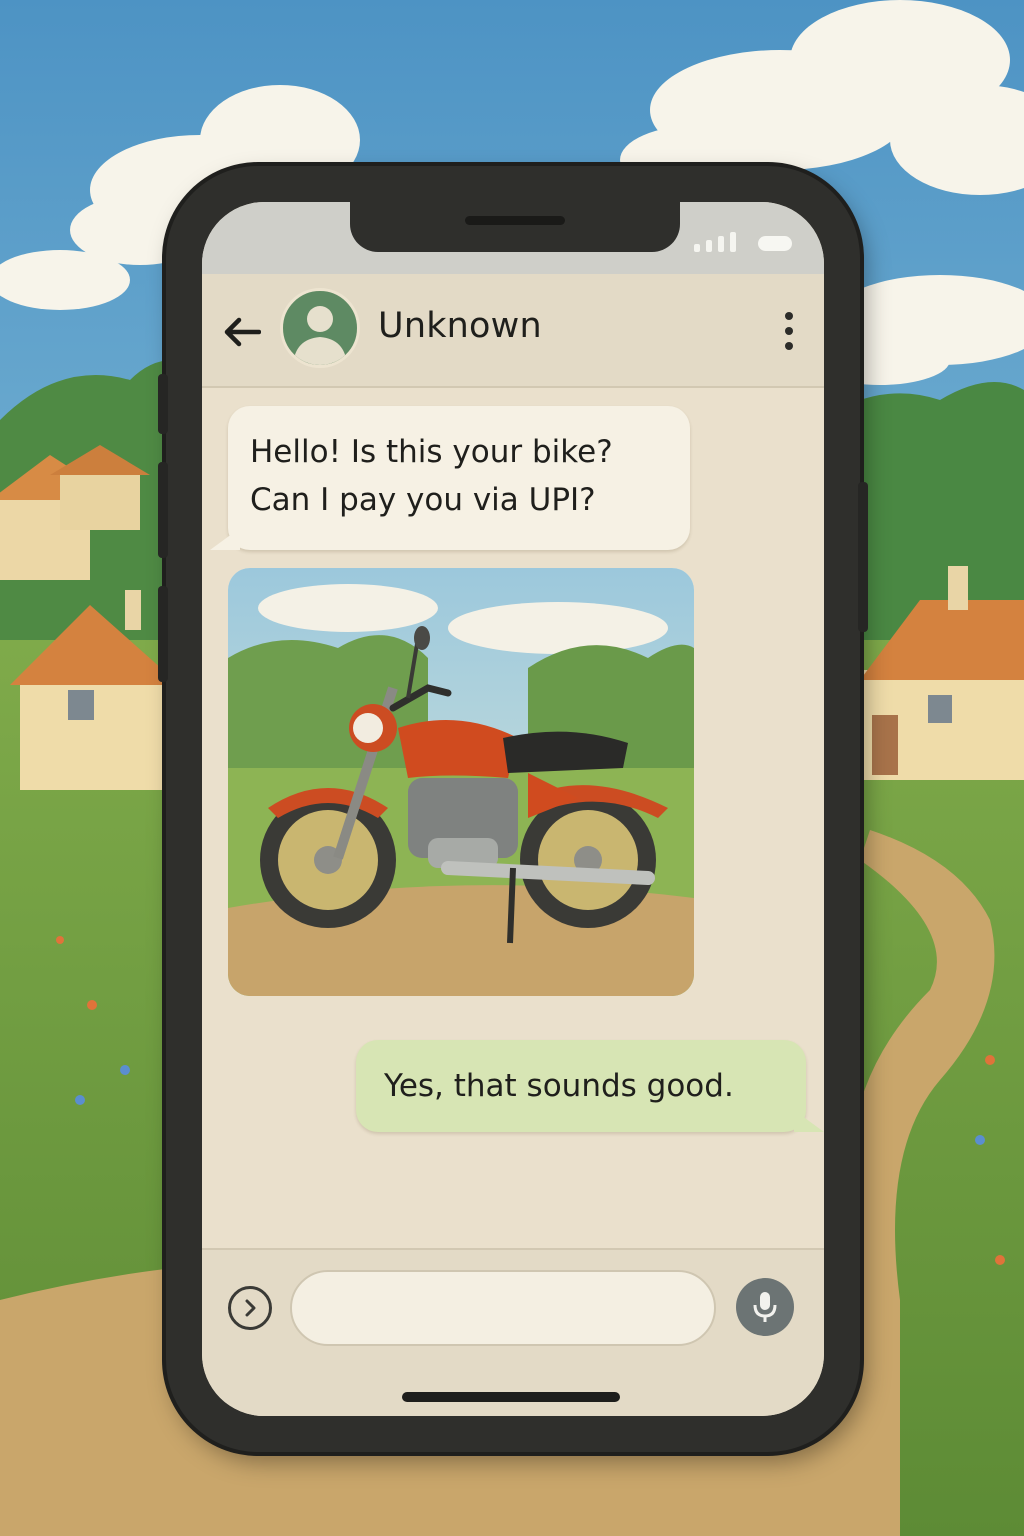  I want to click on contact-name: Unknown, so click(460, 326).